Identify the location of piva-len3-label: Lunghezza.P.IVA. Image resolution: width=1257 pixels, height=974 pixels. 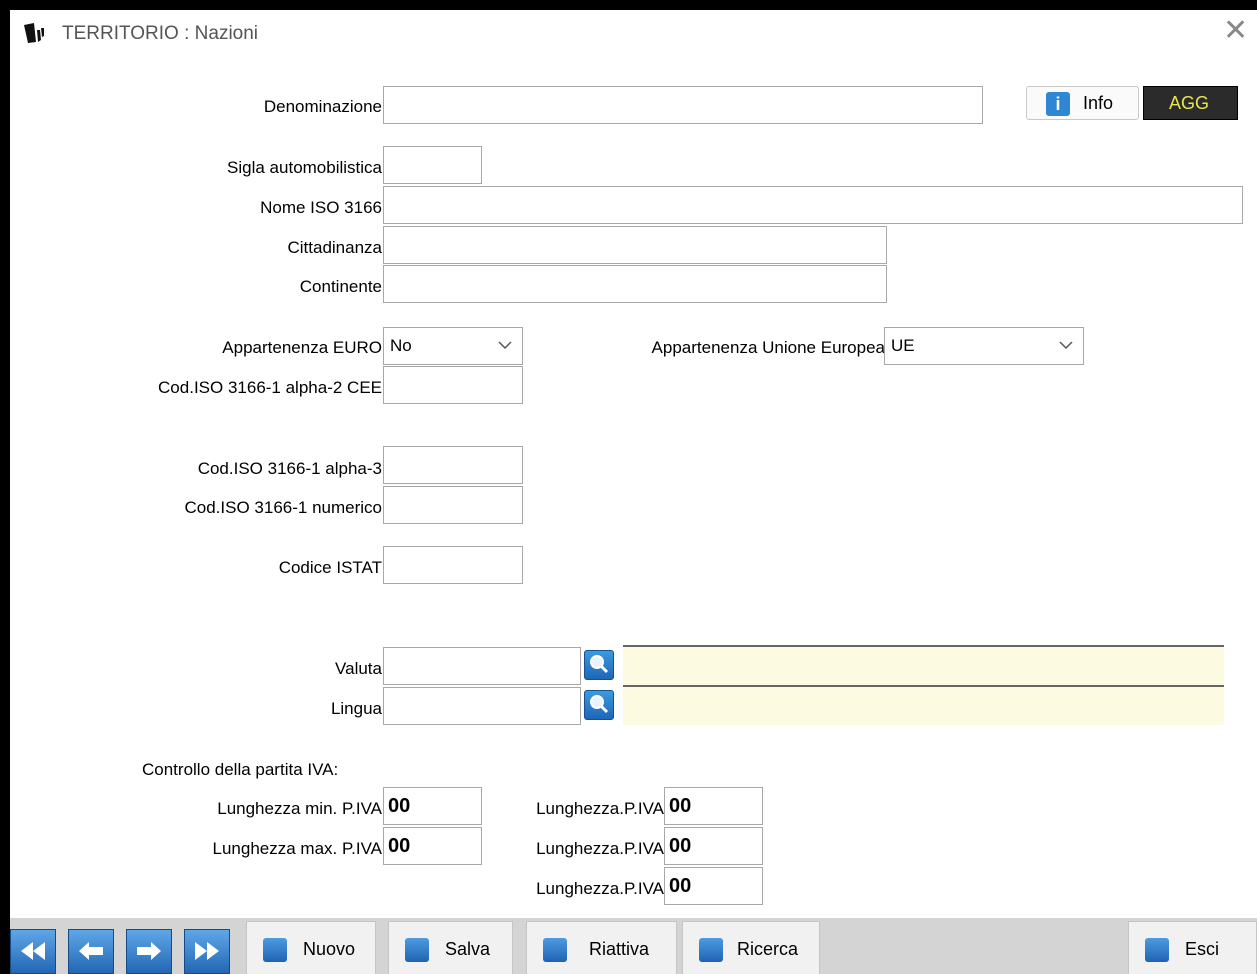
(600, 888).